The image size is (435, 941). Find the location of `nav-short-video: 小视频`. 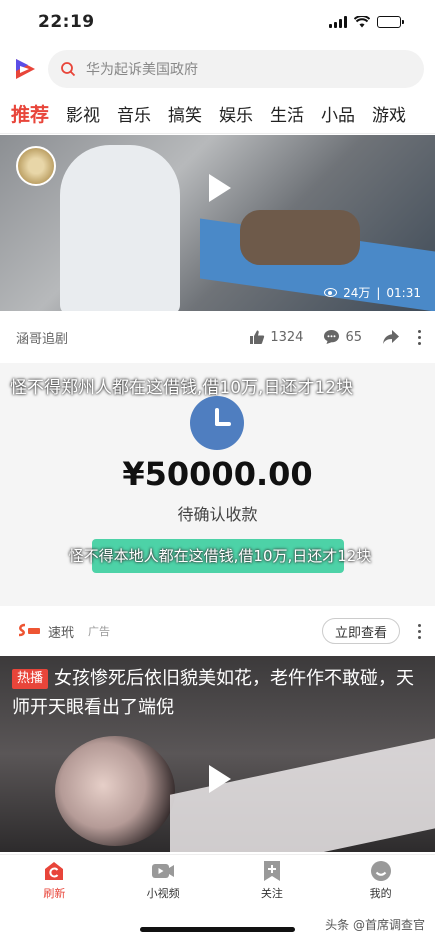

nav-short-video: 小视频 is located at coordinates (163, 880).